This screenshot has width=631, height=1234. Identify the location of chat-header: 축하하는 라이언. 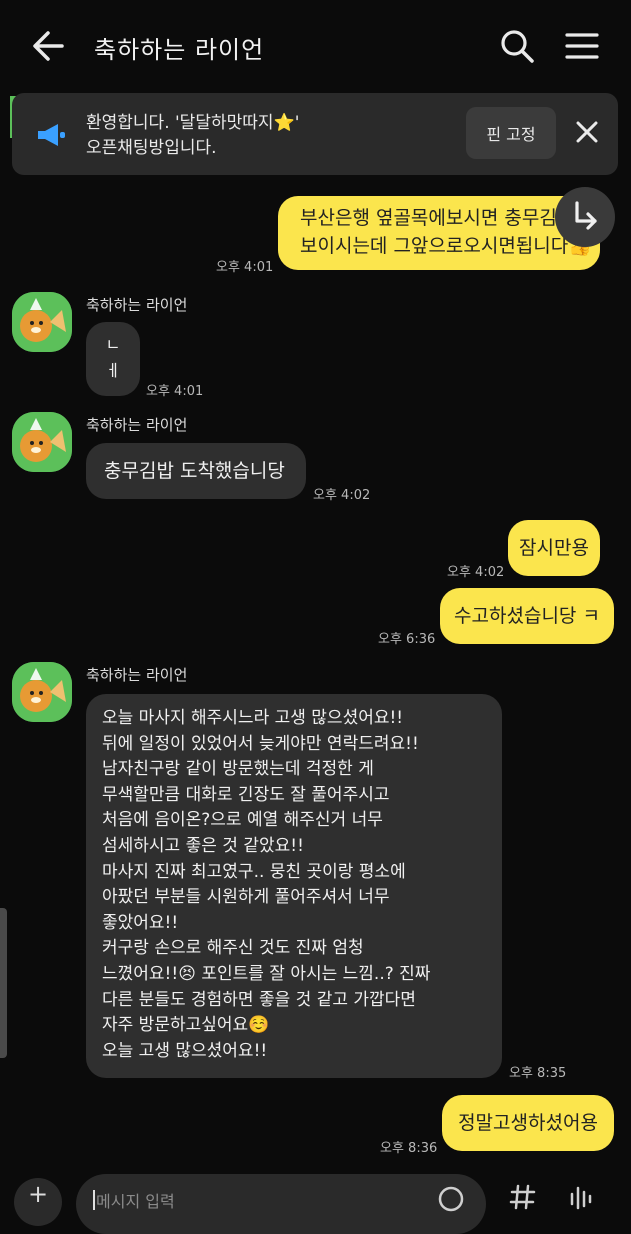
(315, 46).